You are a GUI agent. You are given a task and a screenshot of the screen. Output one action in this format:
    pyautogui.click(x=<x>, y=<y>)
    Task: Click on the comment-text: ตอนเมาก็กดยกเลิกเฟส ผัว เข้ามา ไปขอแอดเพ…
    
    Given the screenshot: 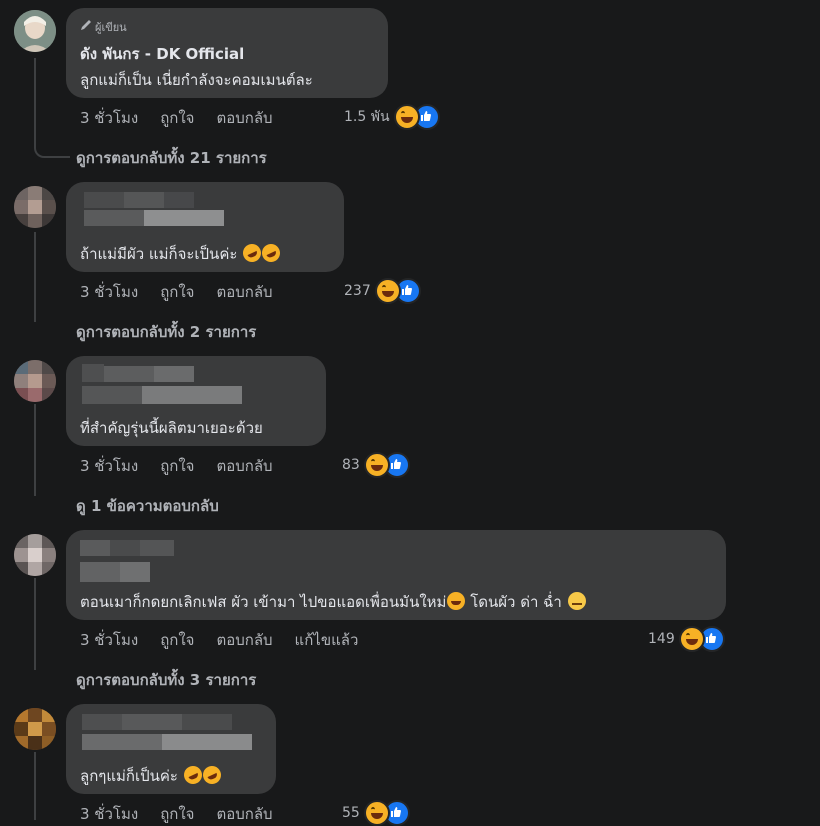 What is the action you would take?
    pyautogui.click(x=333, y=602)
    